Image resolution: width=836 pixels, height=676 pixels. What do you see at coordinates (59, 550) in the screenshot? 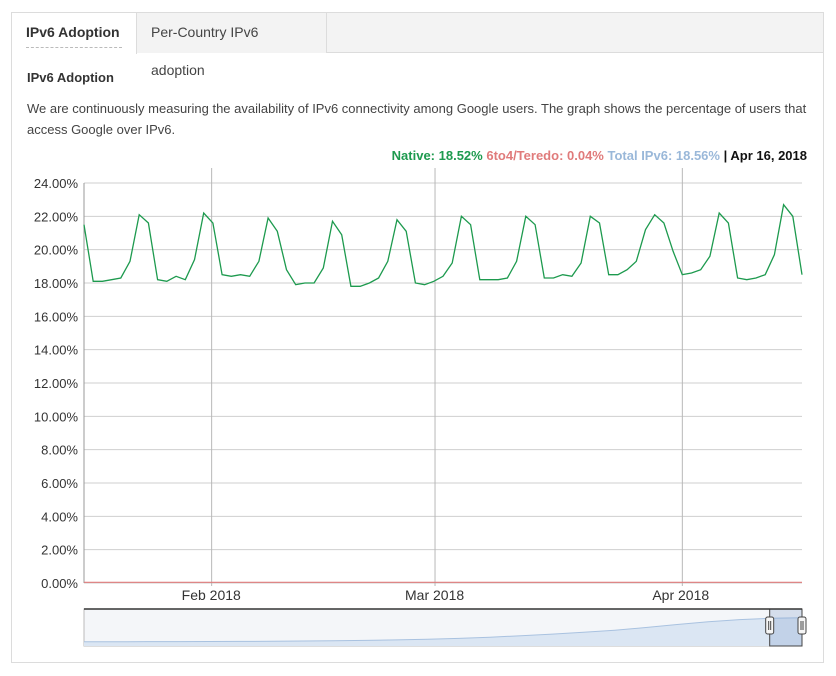
I see `y-tick-label: 2.00%` at bounding box center [59, 550].